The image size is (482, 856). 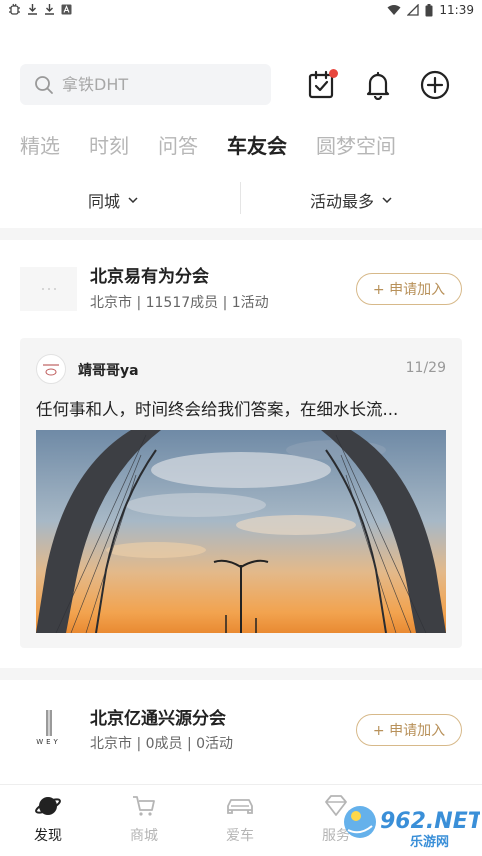 I want to click on nav-discover: 发现, so click(x=48, y=819).